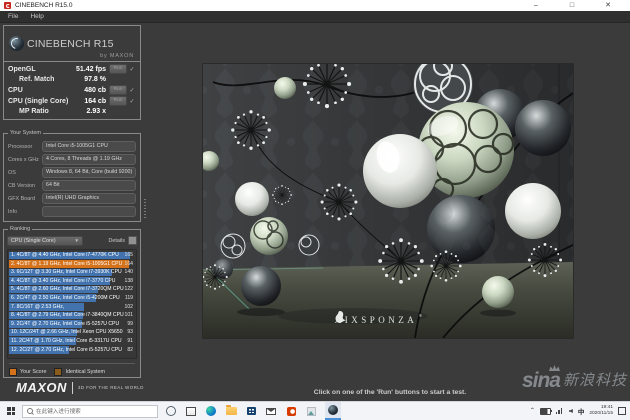 This screenshot has height=420, width=630. What do you see at coordinates (211, 411) in the screenshot?
I see `edge-button` at bounding box center [211, 411].